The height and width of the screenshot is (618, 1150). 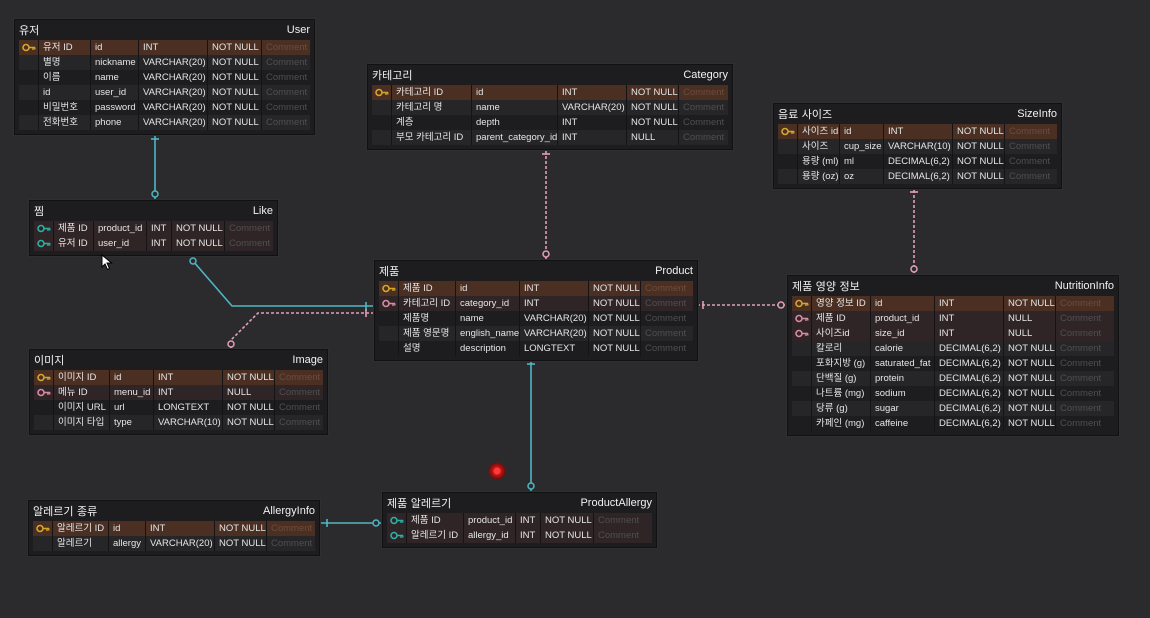 What do you see at coordinates (536, 271) in the screenshot?
I see `table-header: 제품 Product` at bounding box center [536, 271].